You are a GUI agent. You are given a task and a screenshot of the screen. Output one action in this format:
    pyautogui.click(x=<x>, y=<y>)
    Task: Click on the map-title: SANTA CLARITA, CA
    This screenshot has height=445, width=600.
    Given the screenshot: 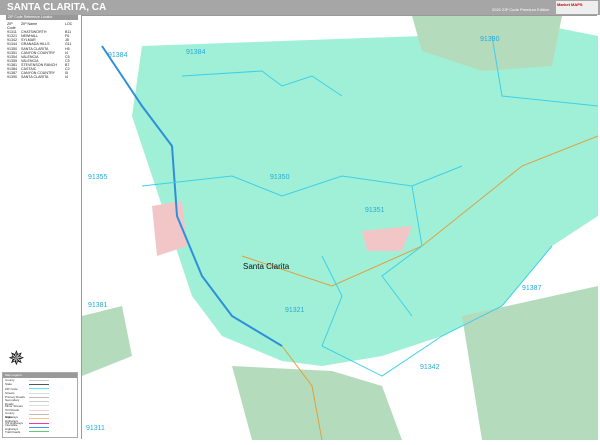 What is the action you would take?
    pyautogui.click(x=57, y=7)
    